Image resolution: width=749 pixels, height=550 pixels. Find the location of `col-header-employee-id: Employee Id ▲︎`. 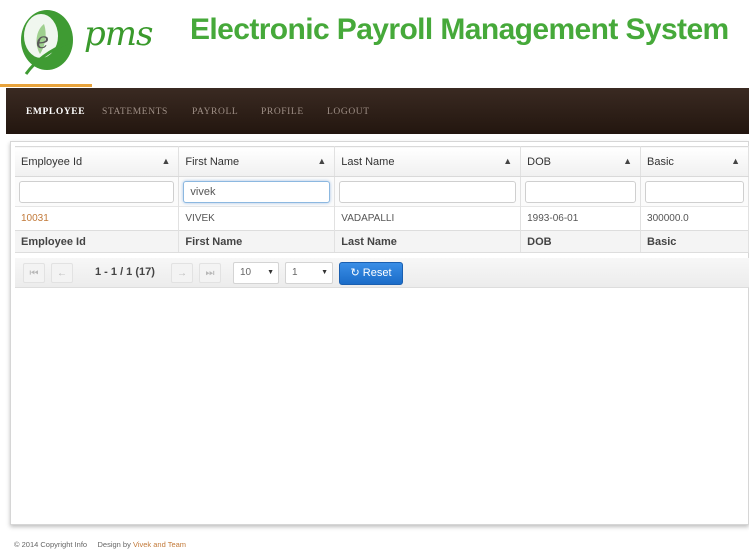

col-header-employee-id: Employee Id ▲︎ is located at coordinates (97, 161).